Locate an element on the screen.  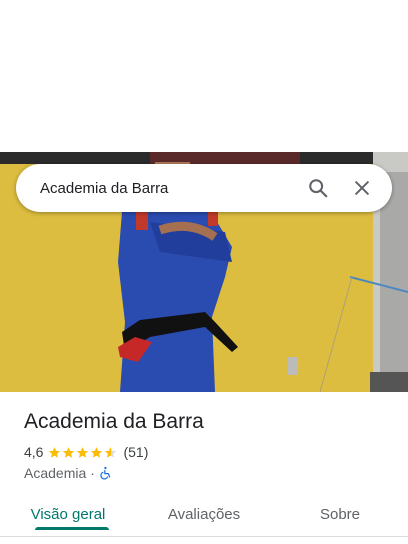
half-star-icon is located at coordinates (111, 452).